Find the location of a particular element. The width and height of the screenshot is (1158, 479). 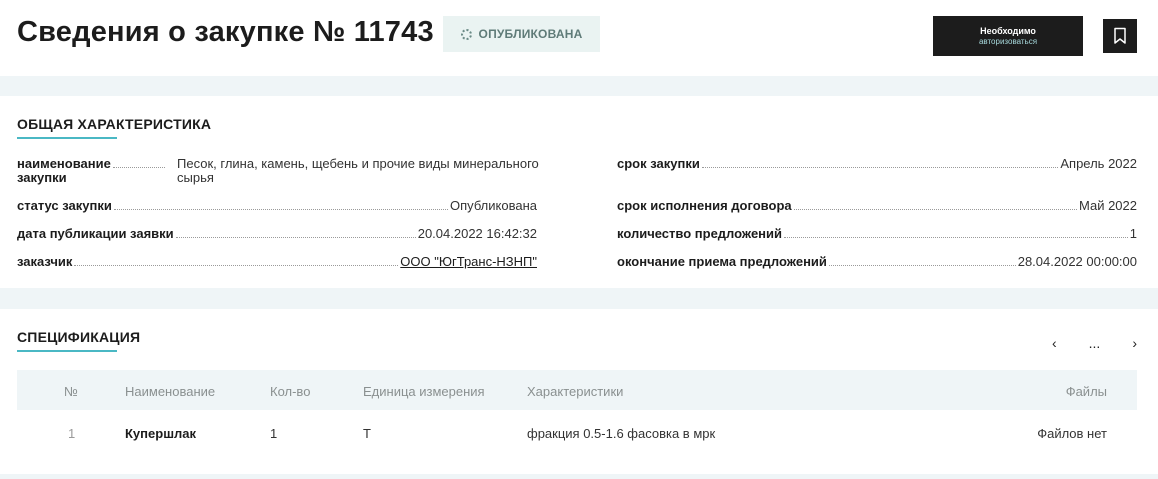

info-value-offers: 1 is located at coordinates (1133, 233).